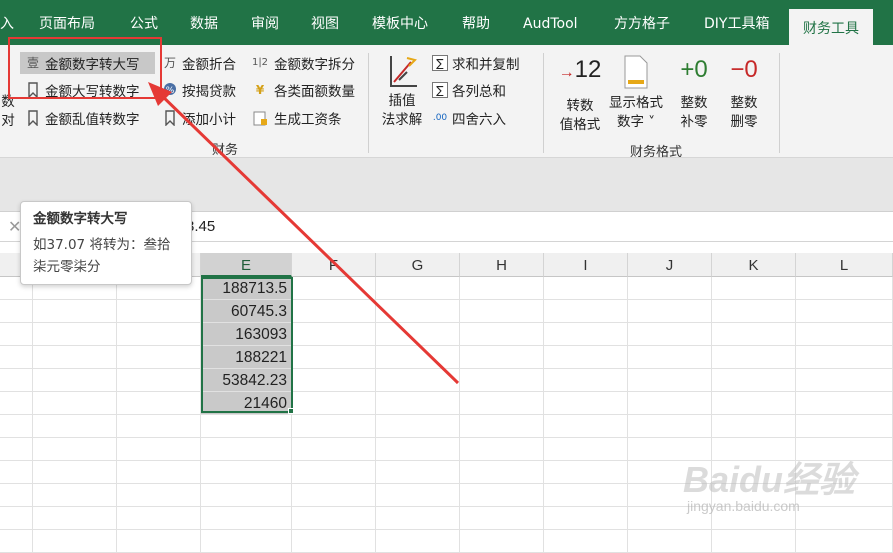  I want to click on selected-cell: 60745.3, so click(246, 311).